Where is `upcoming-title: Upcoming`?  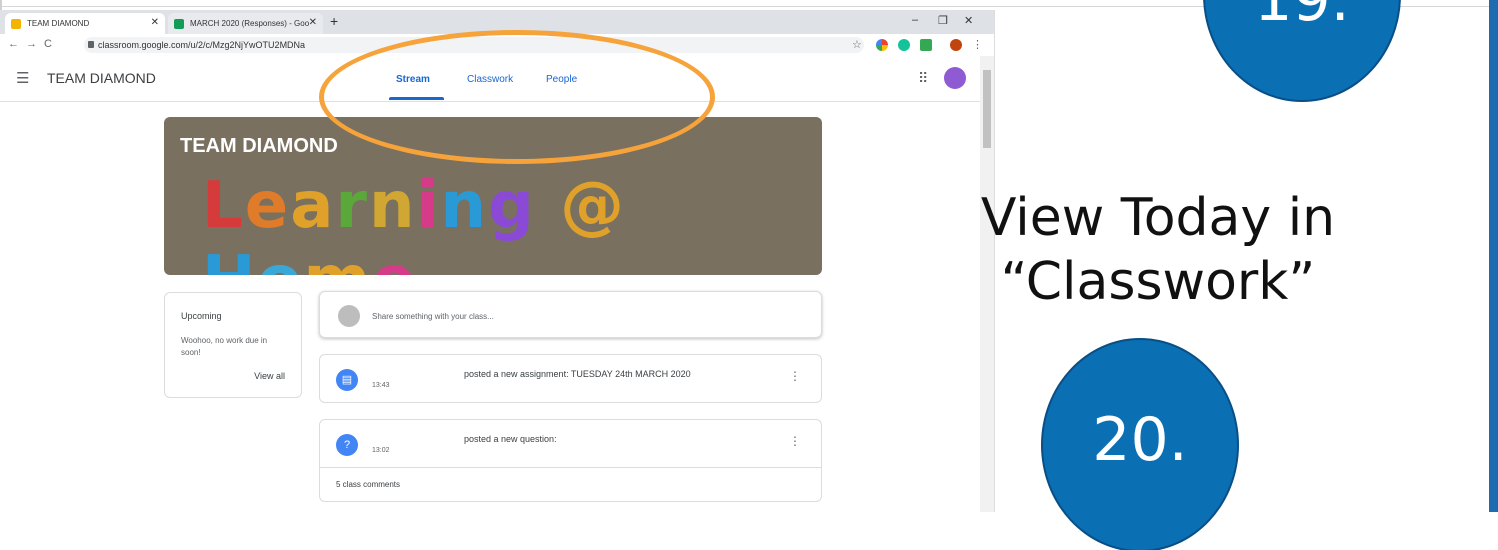
upcoming-title: Upcoming is located at coordinates (201, 316).